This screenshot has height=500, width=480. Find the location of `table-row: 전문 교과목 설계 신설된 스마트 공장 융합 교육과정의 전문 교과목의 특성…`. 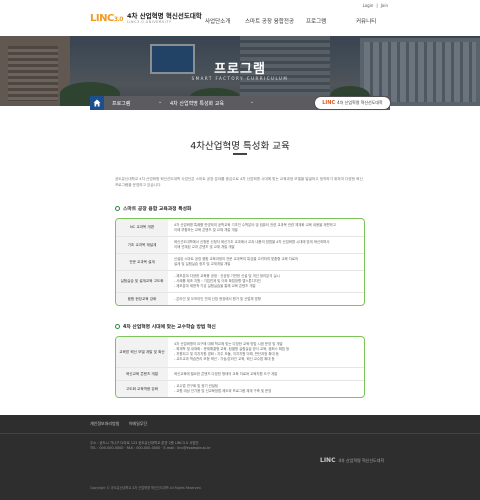

table-row: 전문 교과목 설계 신설된 스마트 공장 융합 교육과정의 전문 교과목의 특성… is located at coordinates (240, 261).